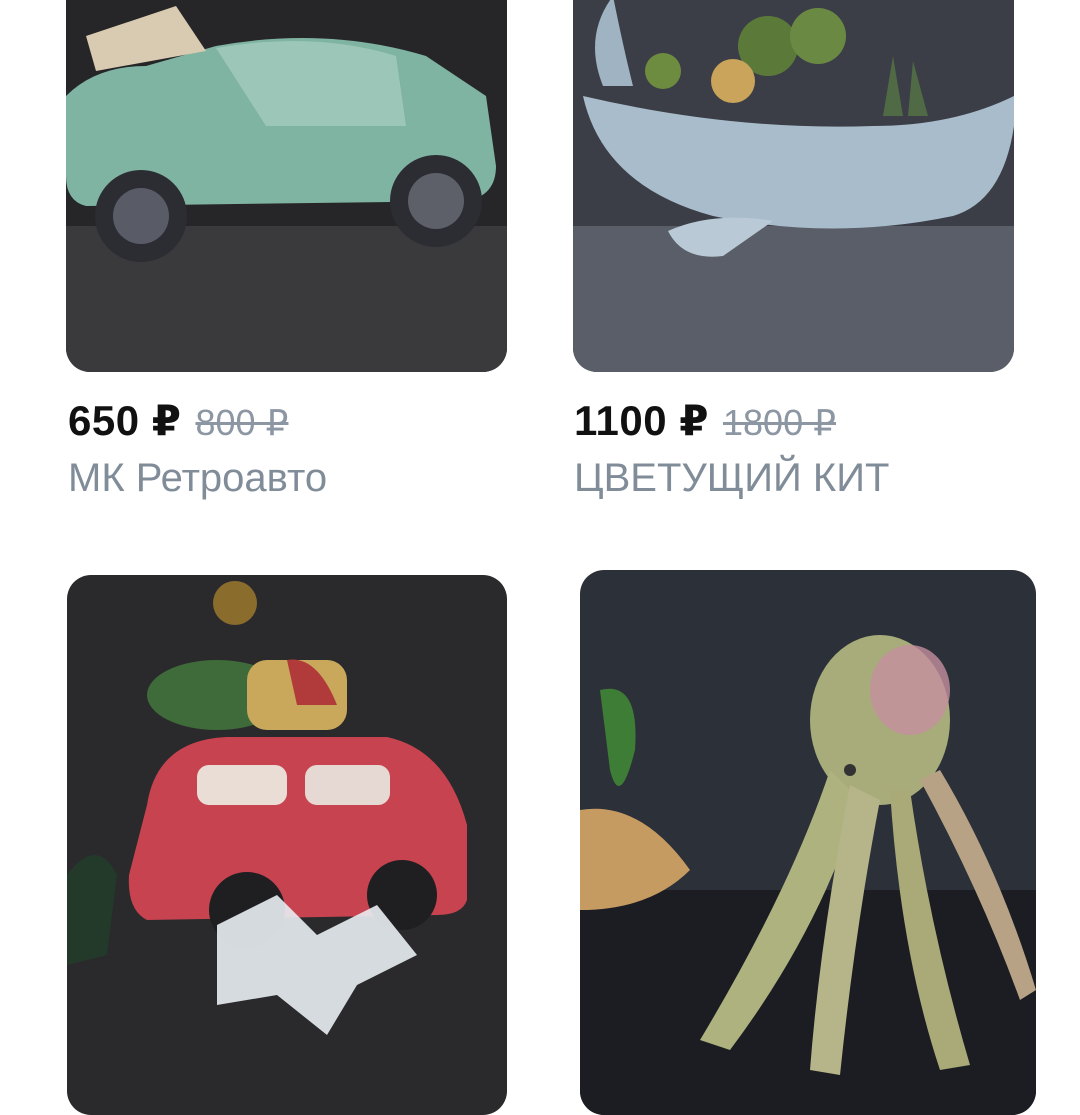 This screenshot has width=1080, height=1115. Describe the element at coordinates (731, 478) in the screenshot. I see `product-title: ЦВЕТУЩИЙ КИТ` at that location.